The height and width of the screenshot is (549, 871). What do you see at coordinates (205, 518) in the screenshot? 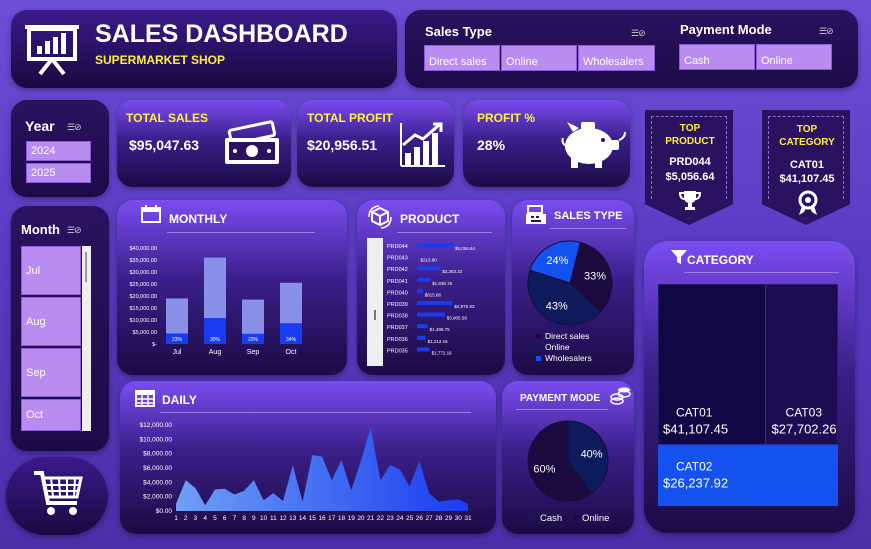
I see `x-tick-label: 4` at bounding box center [205, 518].